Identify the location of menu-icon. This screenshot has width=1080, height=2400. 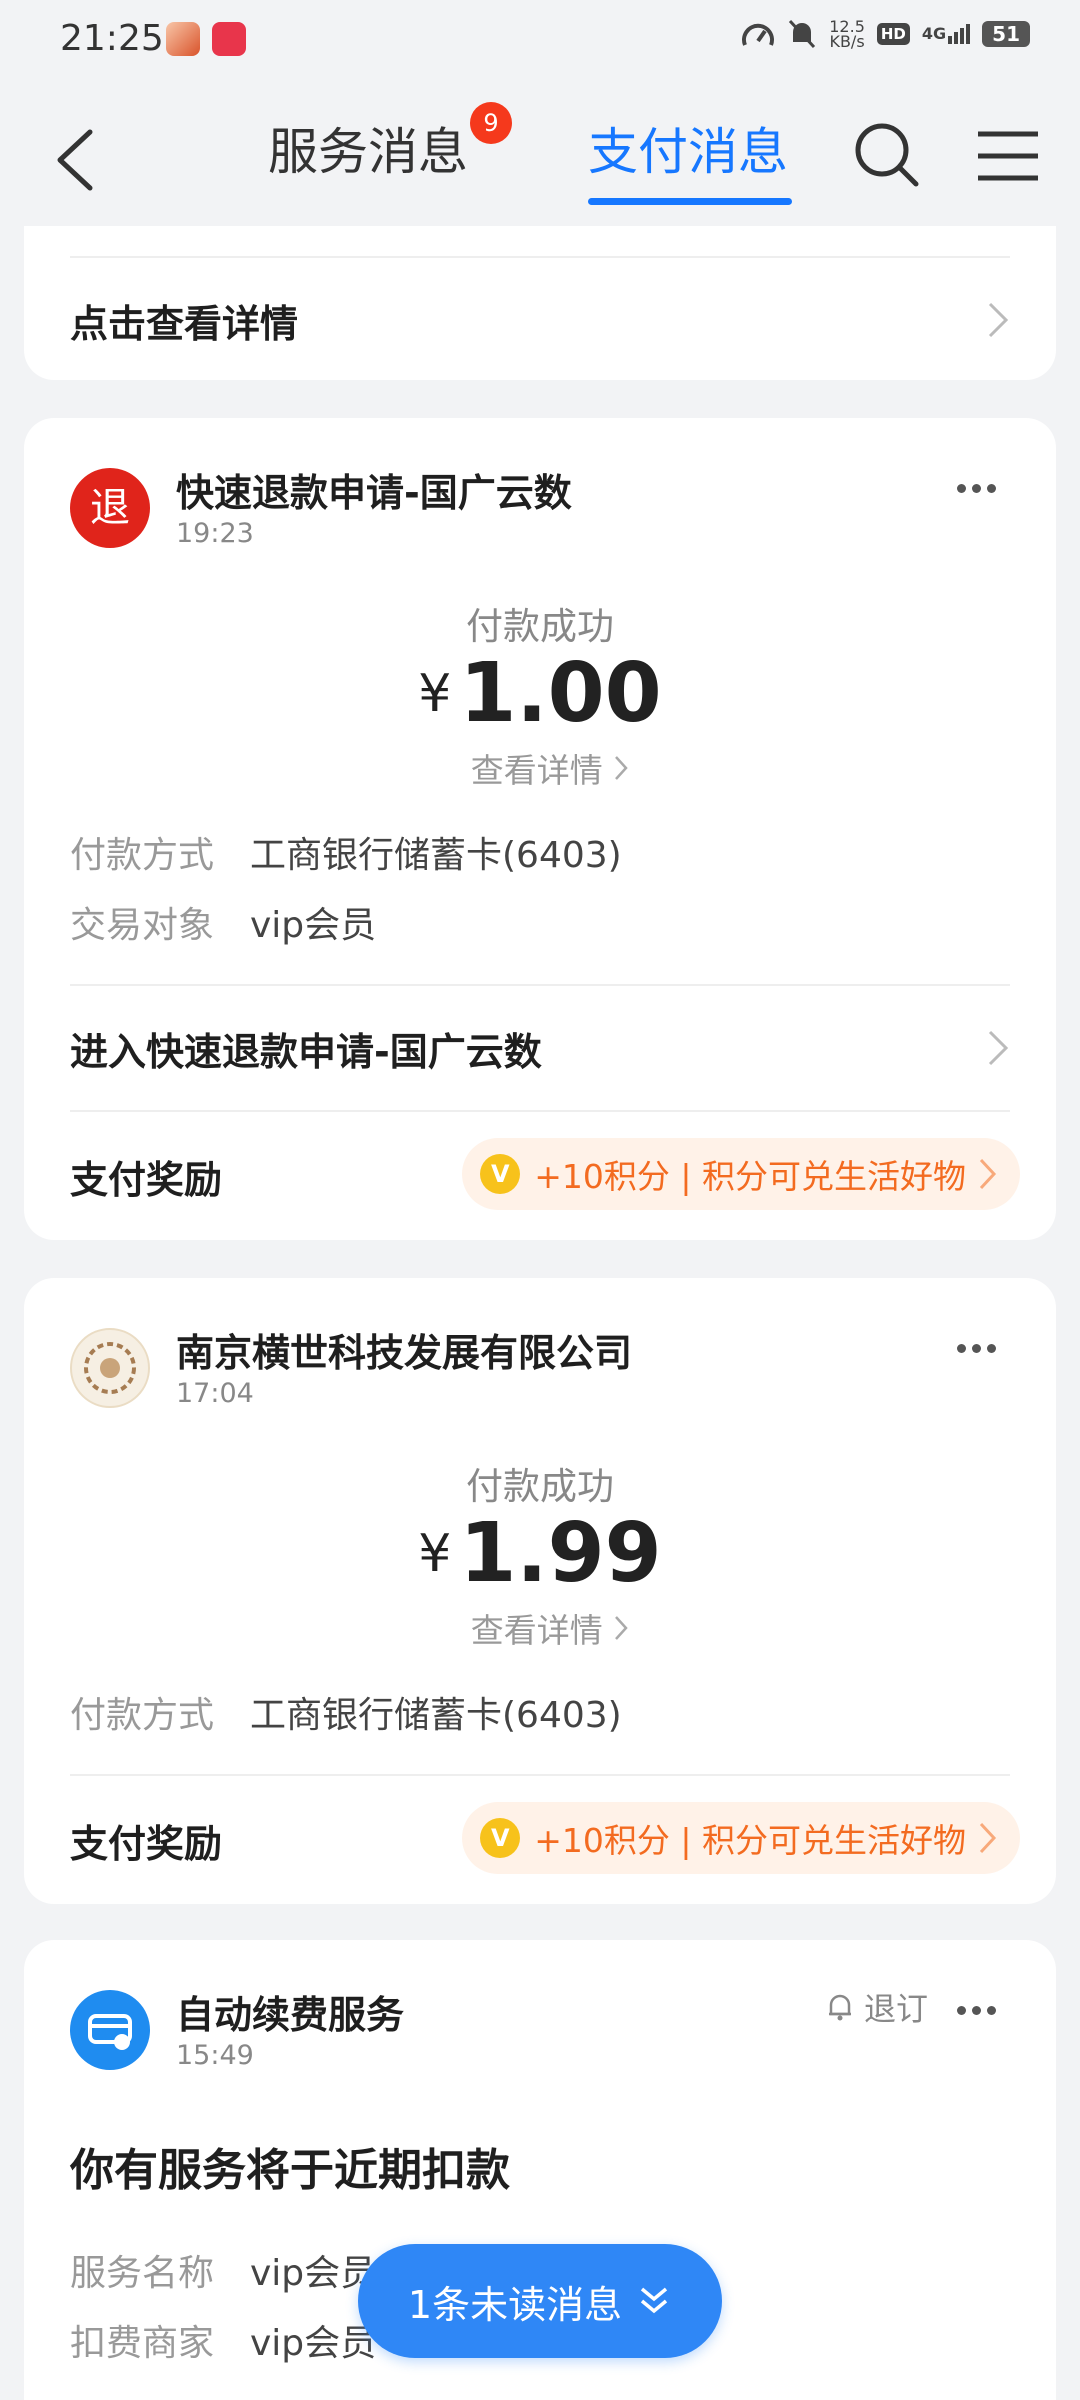
(1008, 156).